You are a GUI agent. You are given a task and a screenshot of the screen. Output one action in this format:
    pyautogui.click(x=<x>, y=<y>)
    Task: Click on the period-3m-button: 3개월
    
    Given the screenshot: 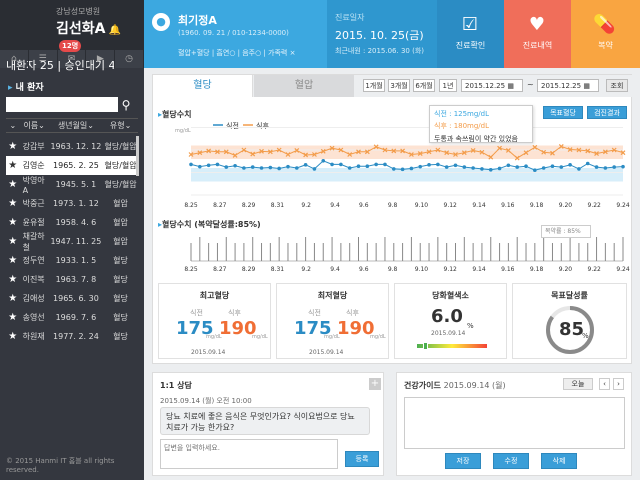 What is the action you would take?
    pyautogui.click(x=399, y=85)
    